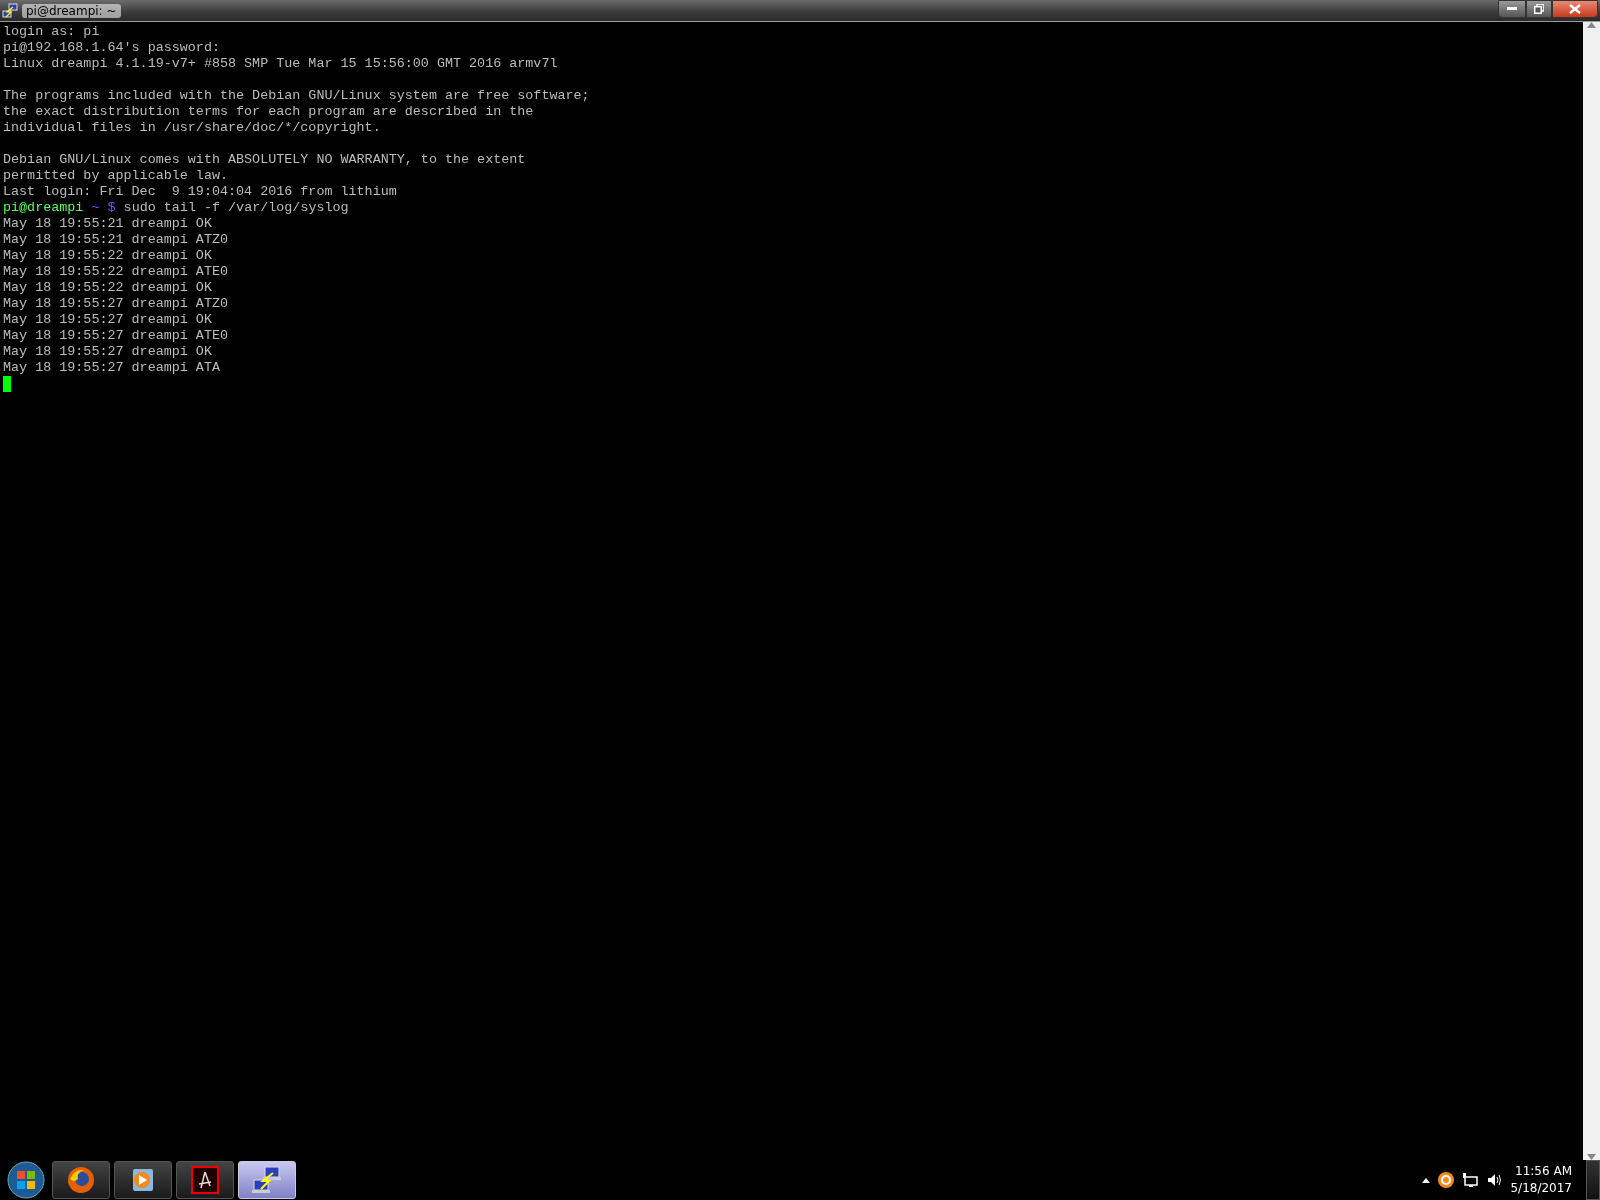 This screenshot has width=1600, height=1200. Describe the element at coordinates (43, 208) in the screenshot. I see `prompt-user-host: pi@dreampi` at that location.